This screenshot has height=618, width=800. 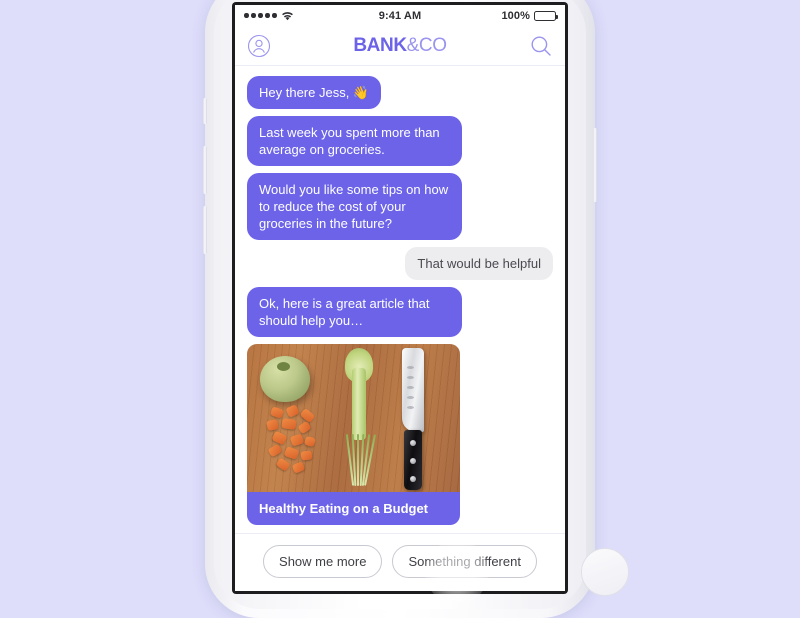 I want to click on brand-name-secondary: &CO, so click(x=426, y=45).